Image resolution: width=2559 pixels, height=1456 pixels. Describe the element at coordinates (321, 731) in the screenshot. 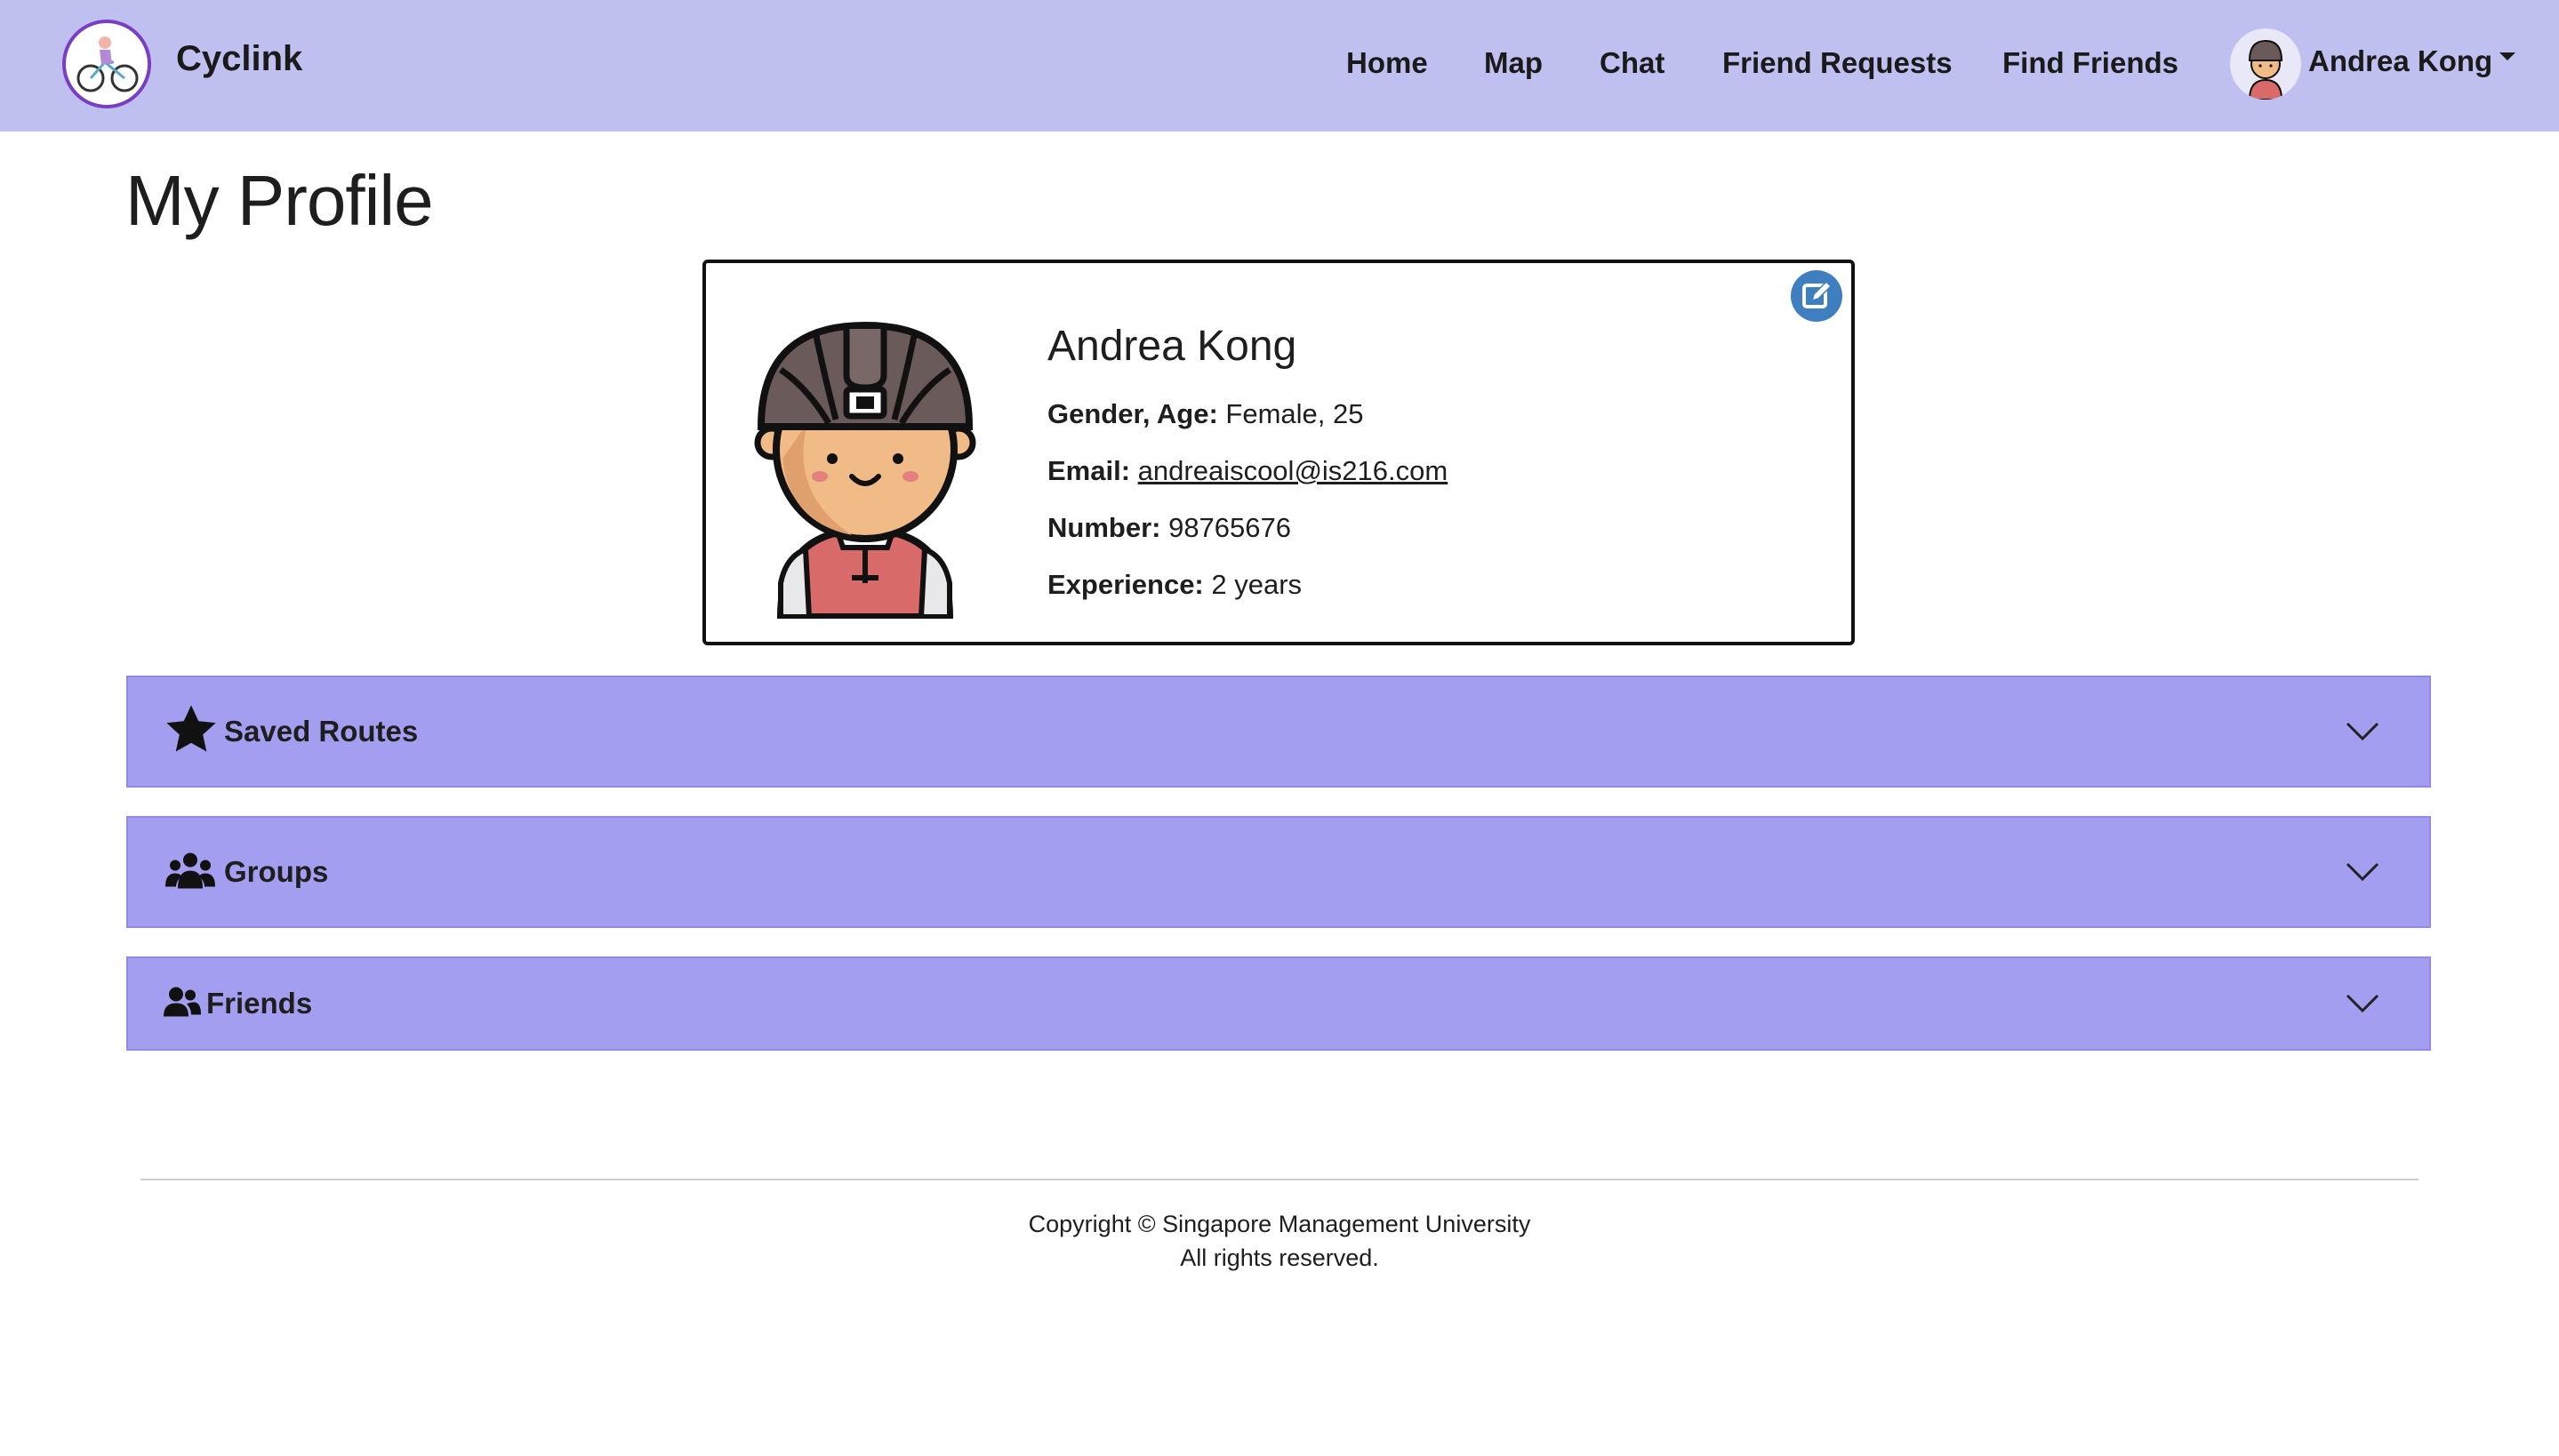

I see `saved-routes-label: Saved Routes` at that location.